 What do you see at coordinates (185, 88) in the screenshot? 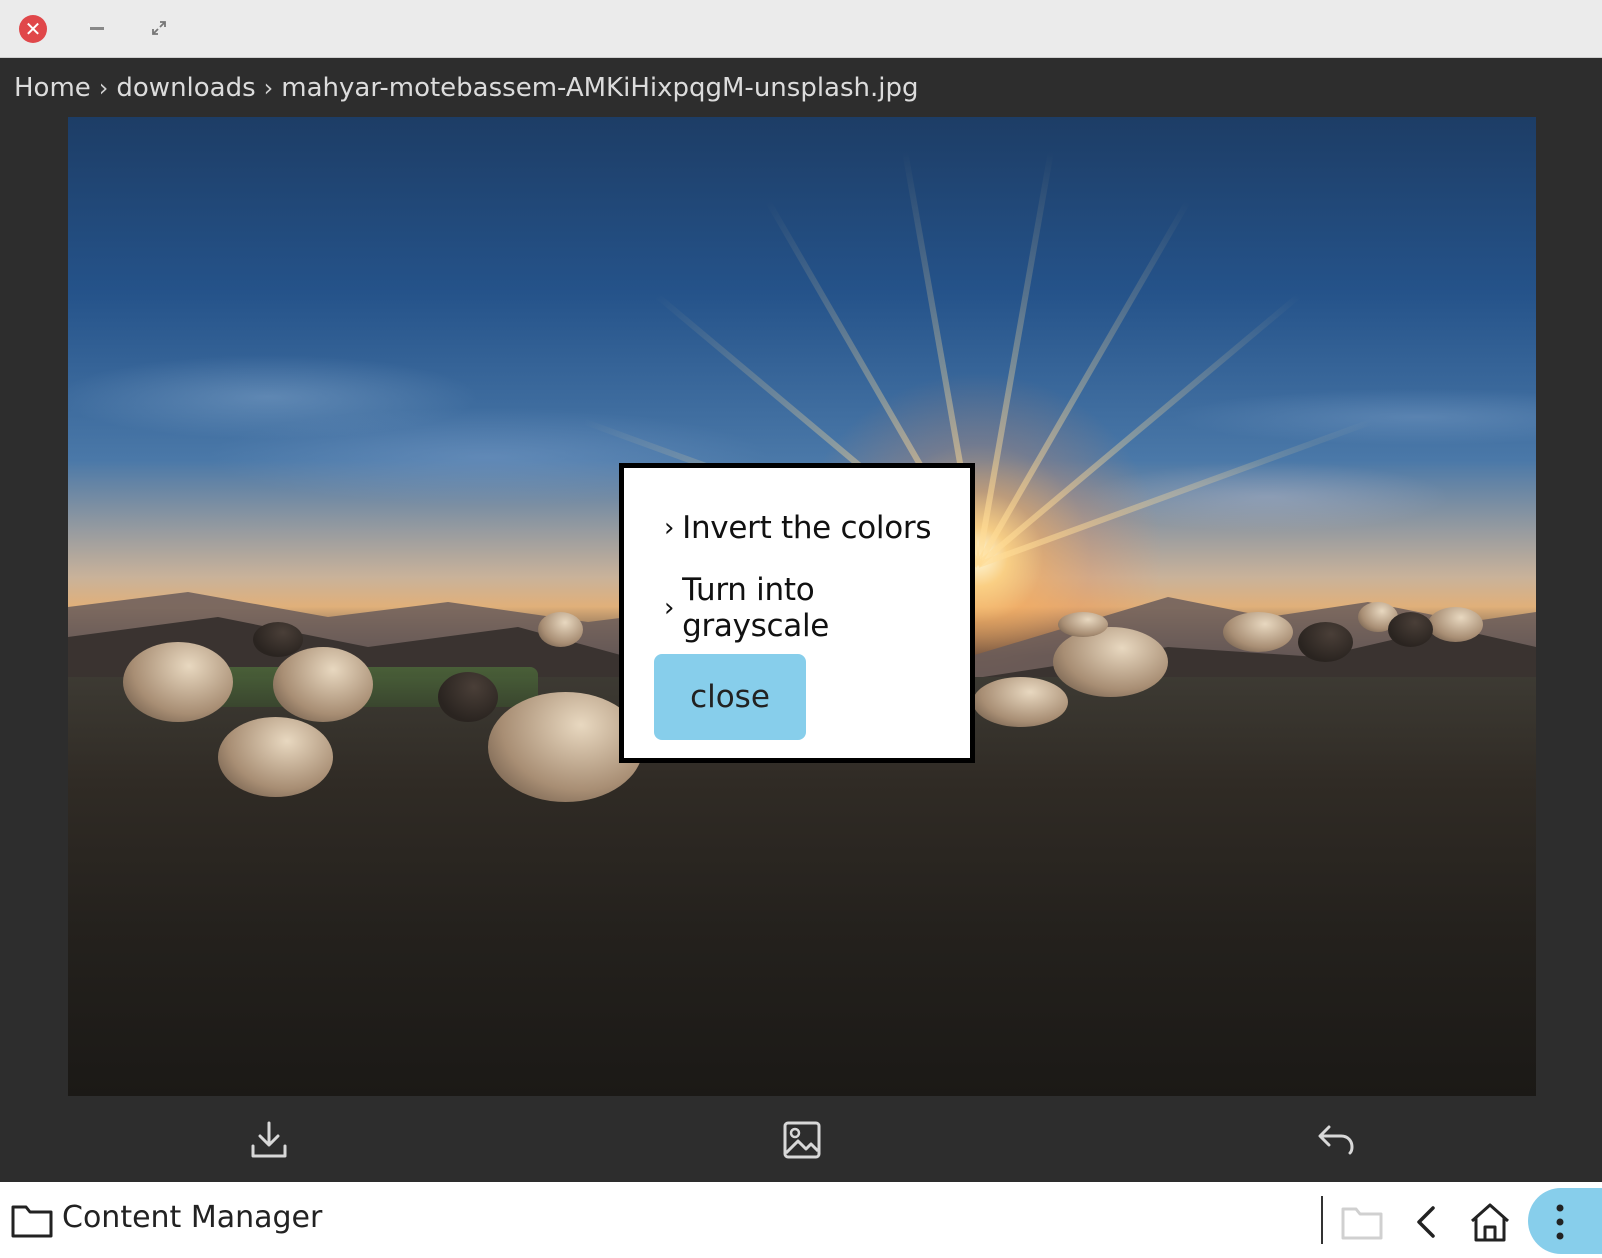
I see `breadcrumb-downloads: downloads` at bounding box center [185, 88].